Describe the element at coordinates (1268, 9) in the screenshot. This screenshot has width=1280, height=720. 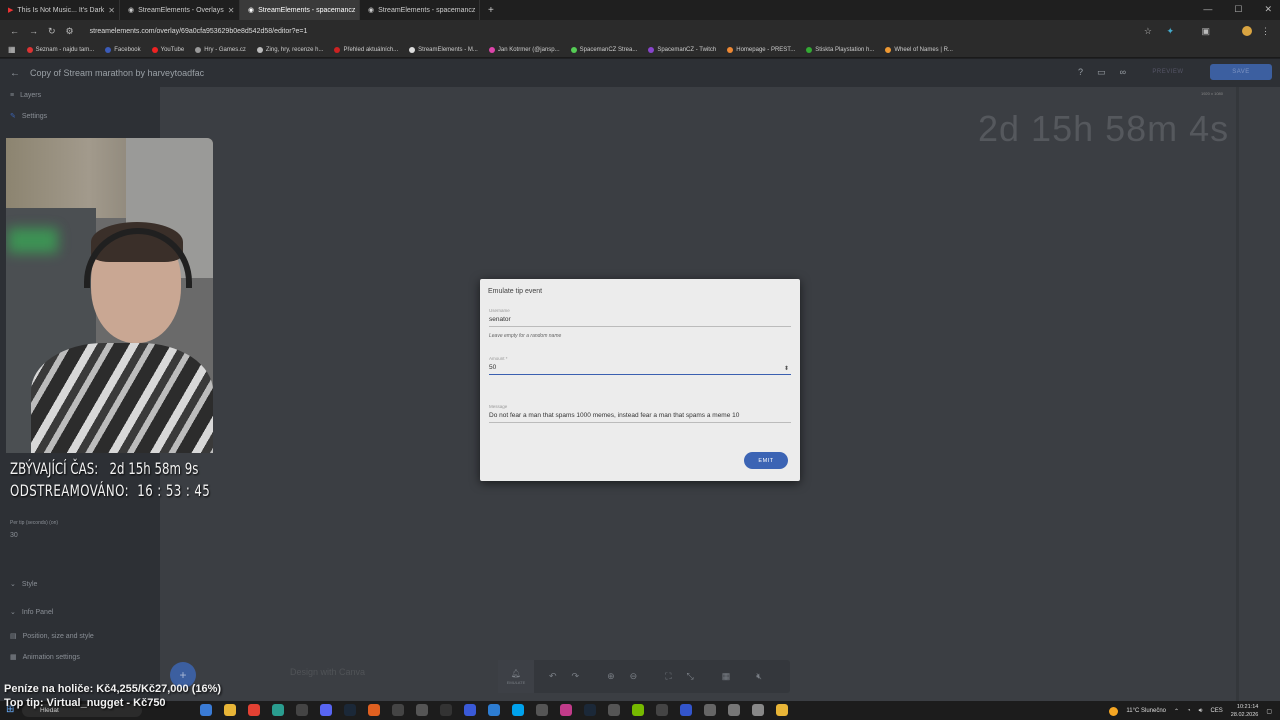
I see `close-window-icon: ✕` at that location.